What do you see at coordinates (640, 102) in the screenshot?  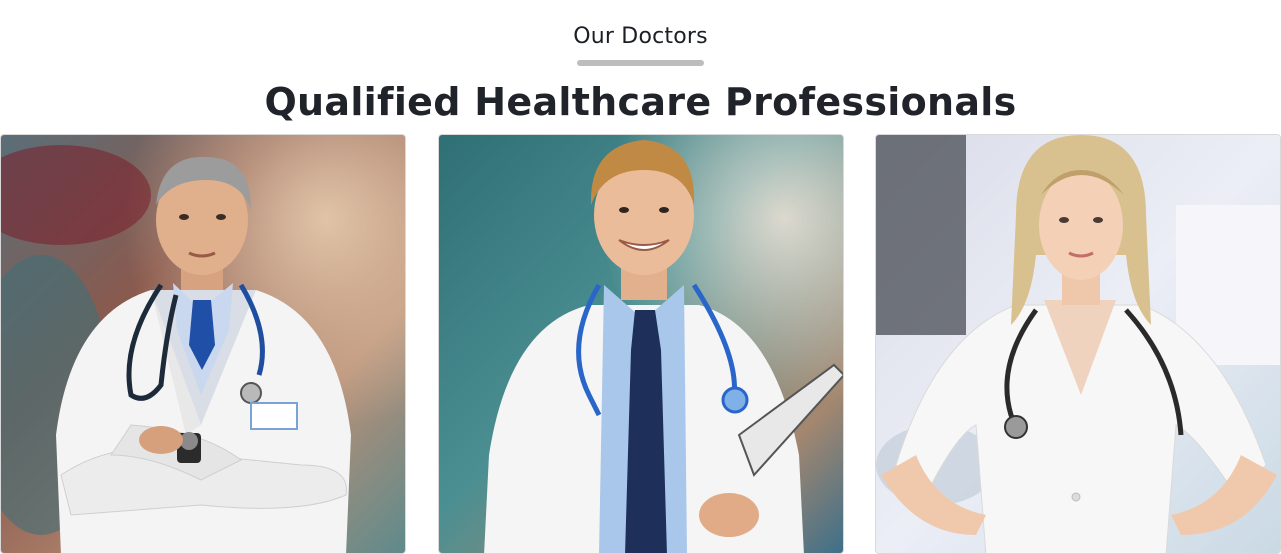 I see `section-title: Qualified Healthcare Professionals` at bounding box center [640, 102].